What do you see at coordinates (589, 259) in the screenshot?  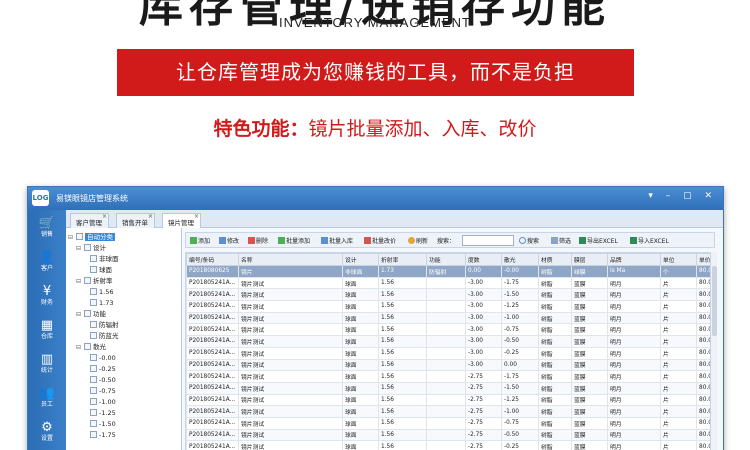 I see `column-header: 膜层` at bounding box center [589, 259].